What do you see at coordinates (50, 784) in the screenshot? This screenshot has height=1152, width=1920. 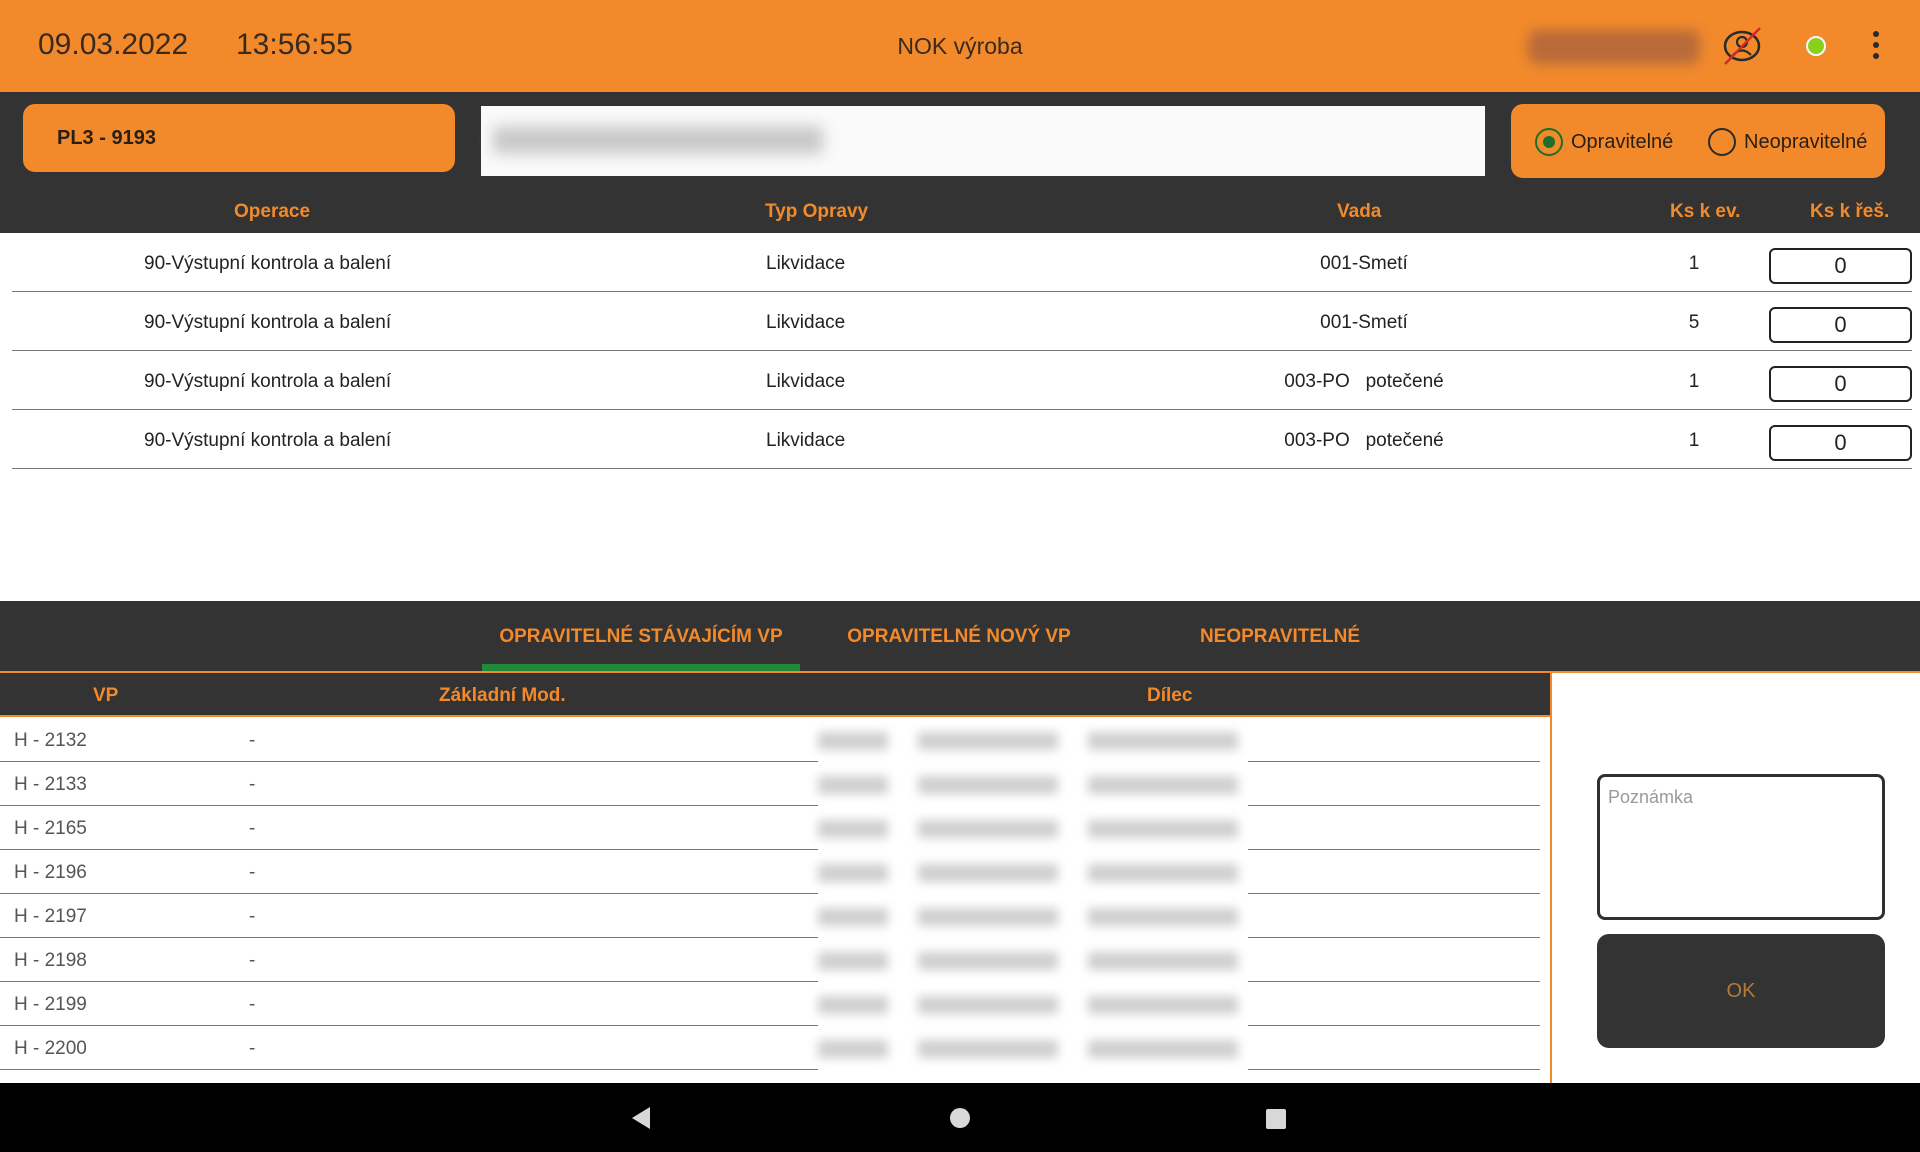 I see `cell-vp: H - 2133` at bounding box center [50, 784].